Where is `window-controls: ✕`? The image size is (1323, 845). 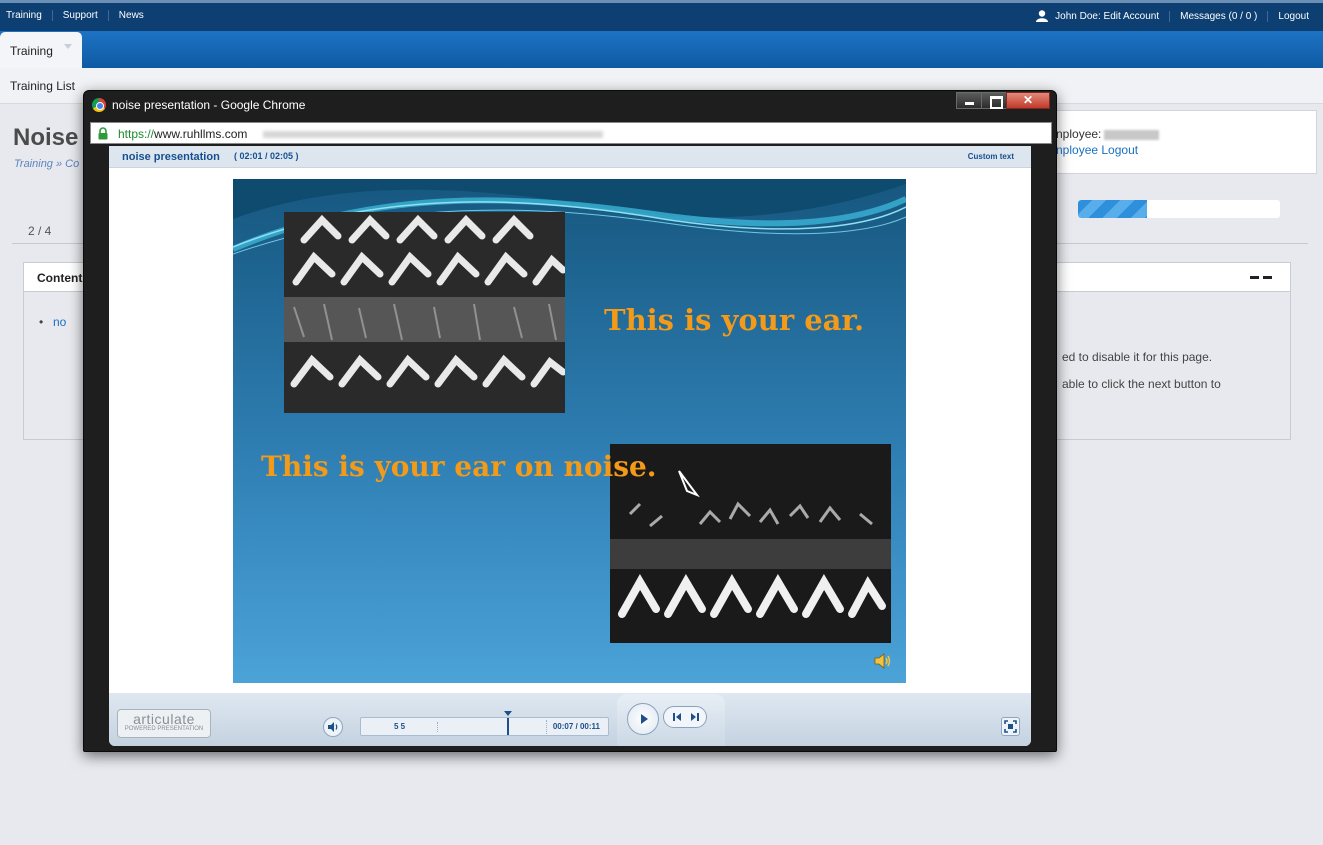
window-controls: ✕ is located at coordinates (1003, 100).